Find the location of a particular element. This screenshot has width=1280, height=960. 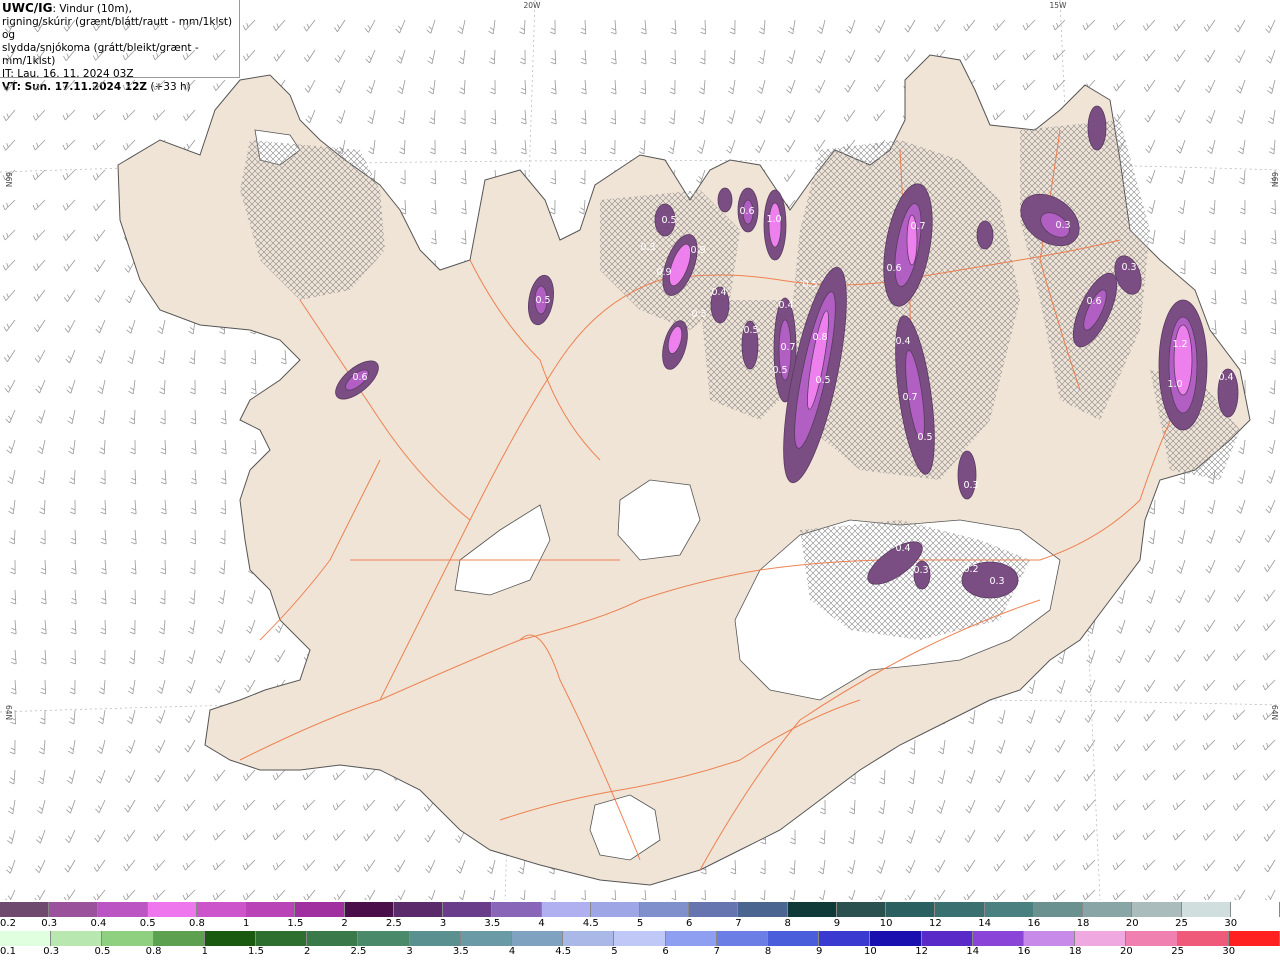

precip-value-label: 0.6 is located at coordinates (359, 377).